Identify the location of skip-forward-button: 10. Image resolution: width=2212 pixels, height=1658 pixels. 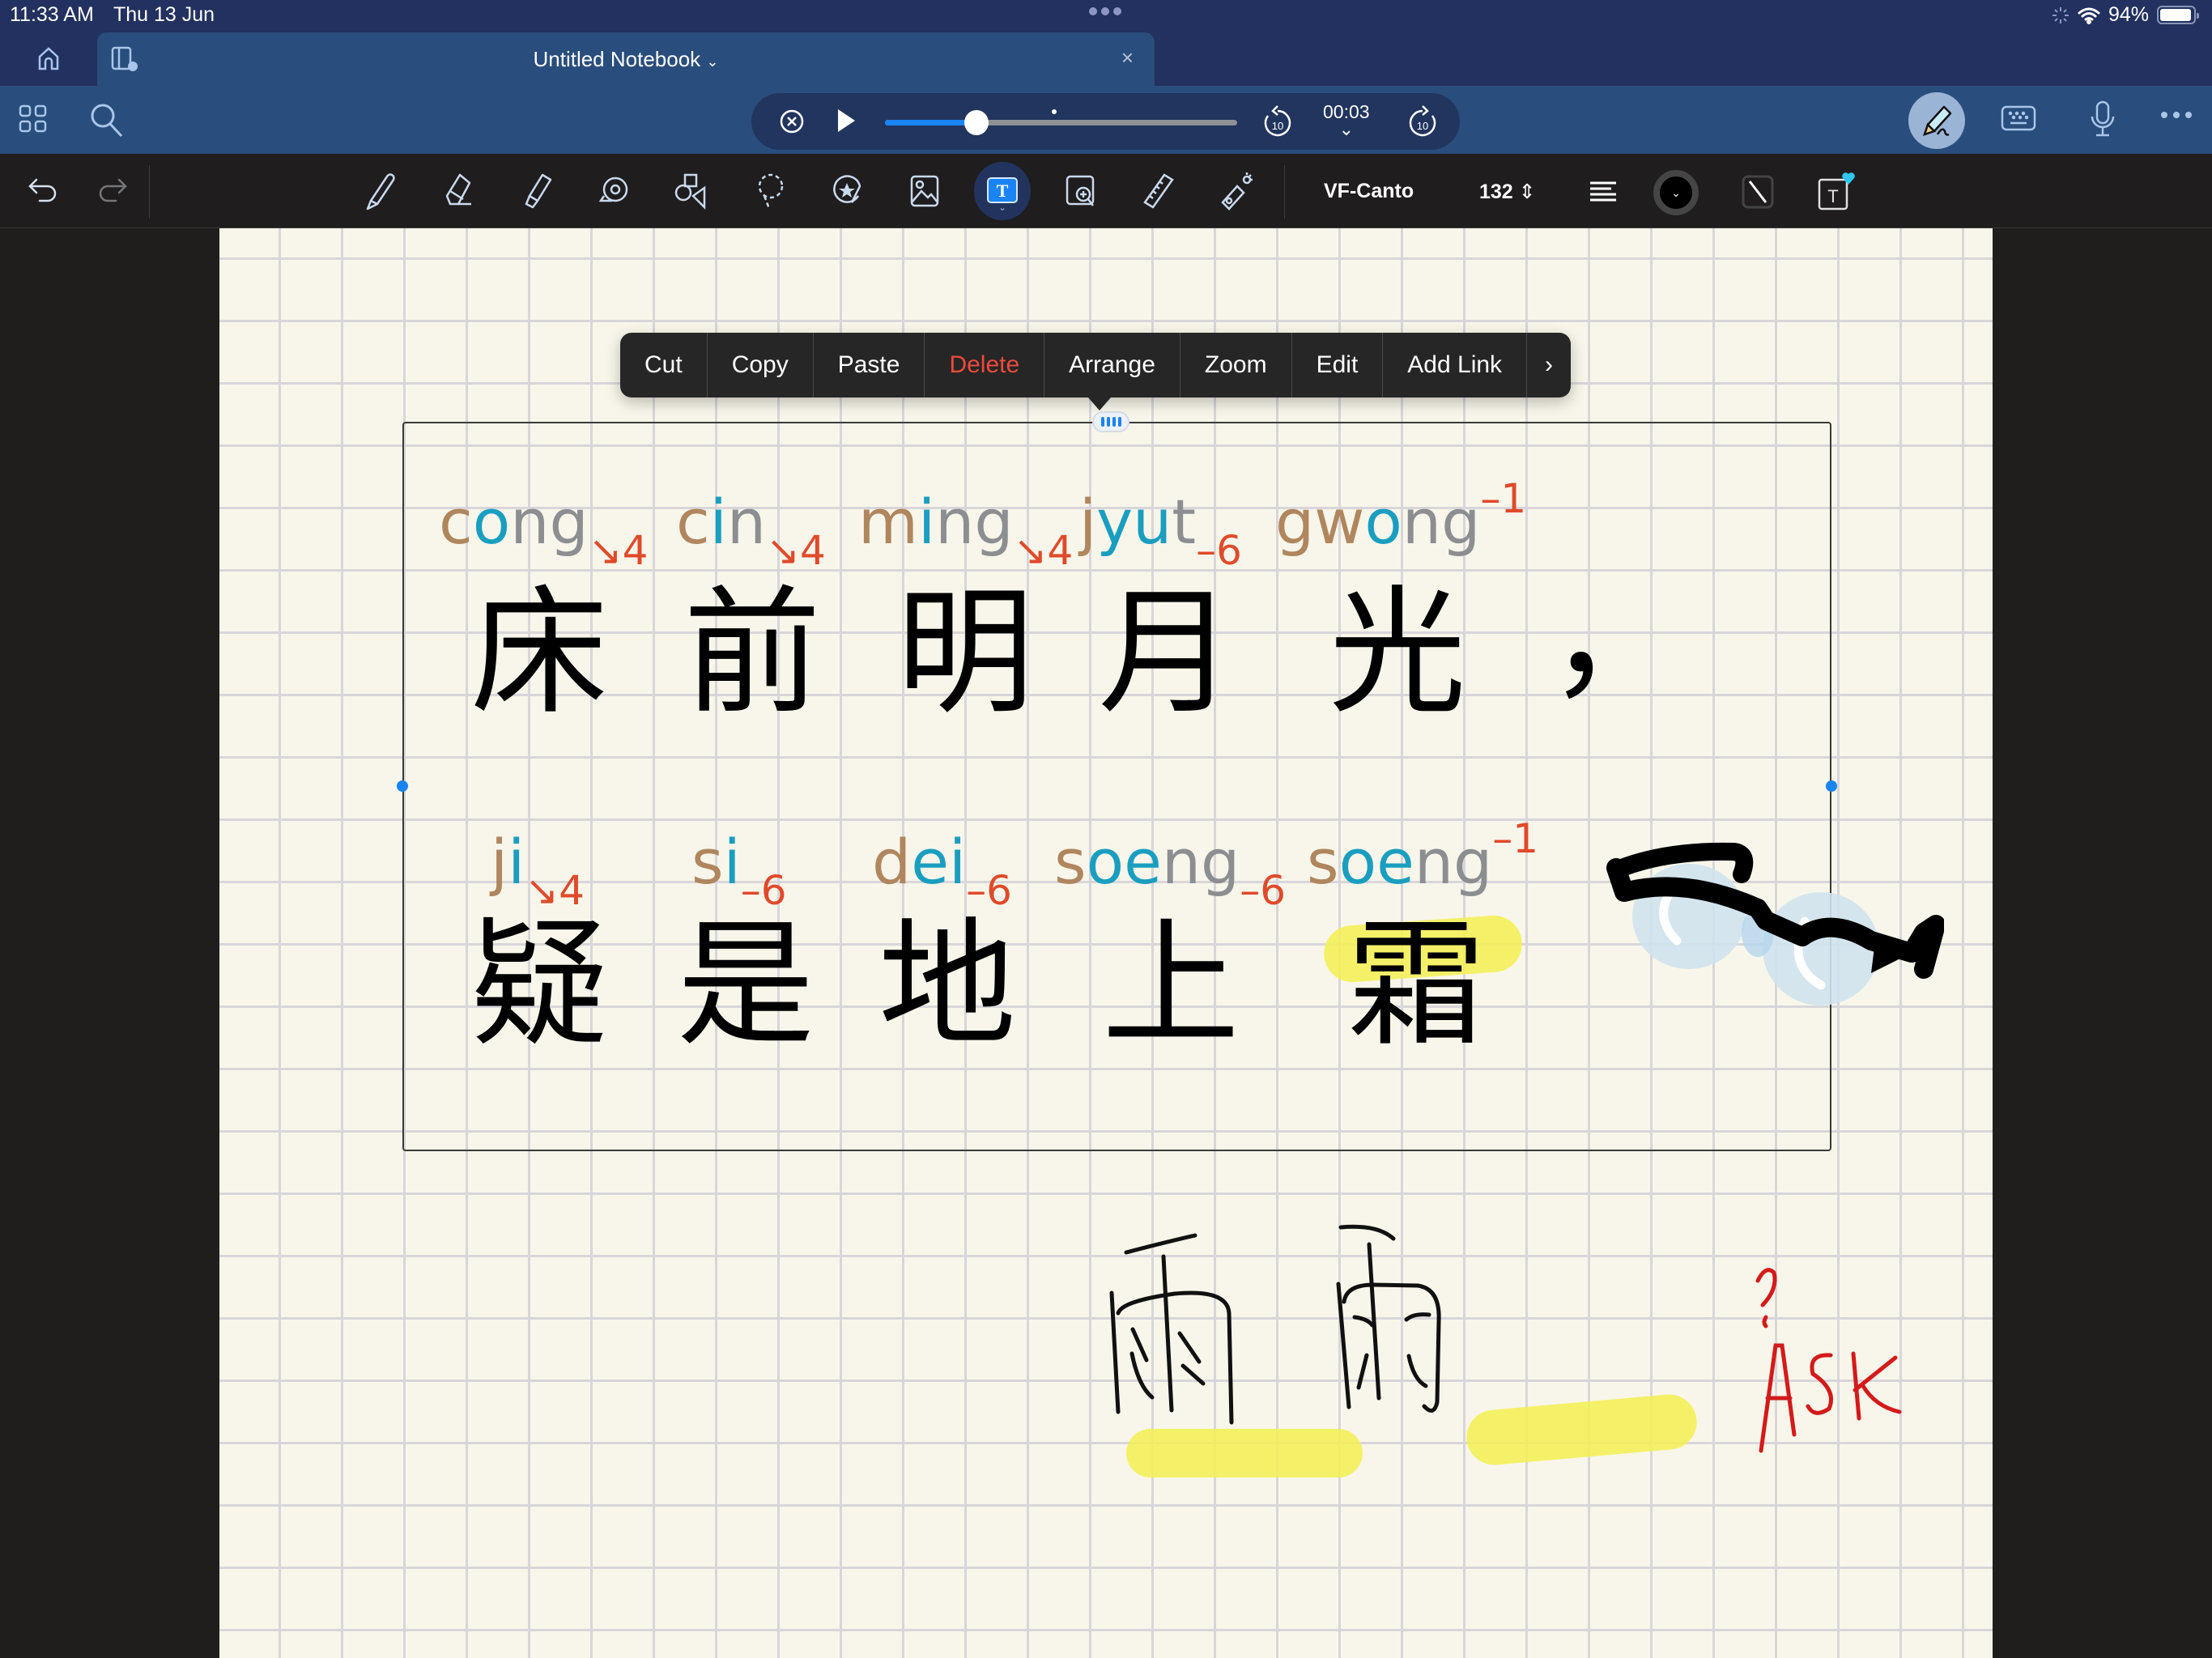
(1423, 122).